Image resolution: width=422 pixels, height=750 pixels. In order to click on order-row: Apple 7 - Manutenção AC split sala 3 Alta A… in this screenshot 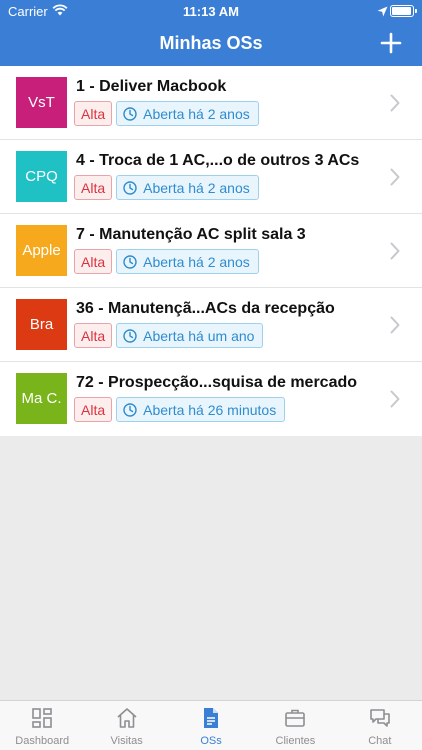, I will do `click(211, 251)`.